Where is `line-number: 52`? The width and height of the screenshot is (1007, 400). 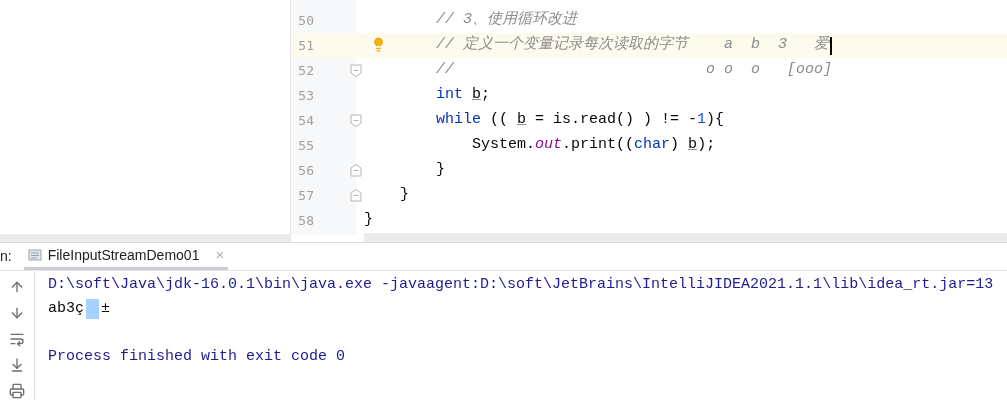
line-number: 52 is located at coordinates (305, 70).